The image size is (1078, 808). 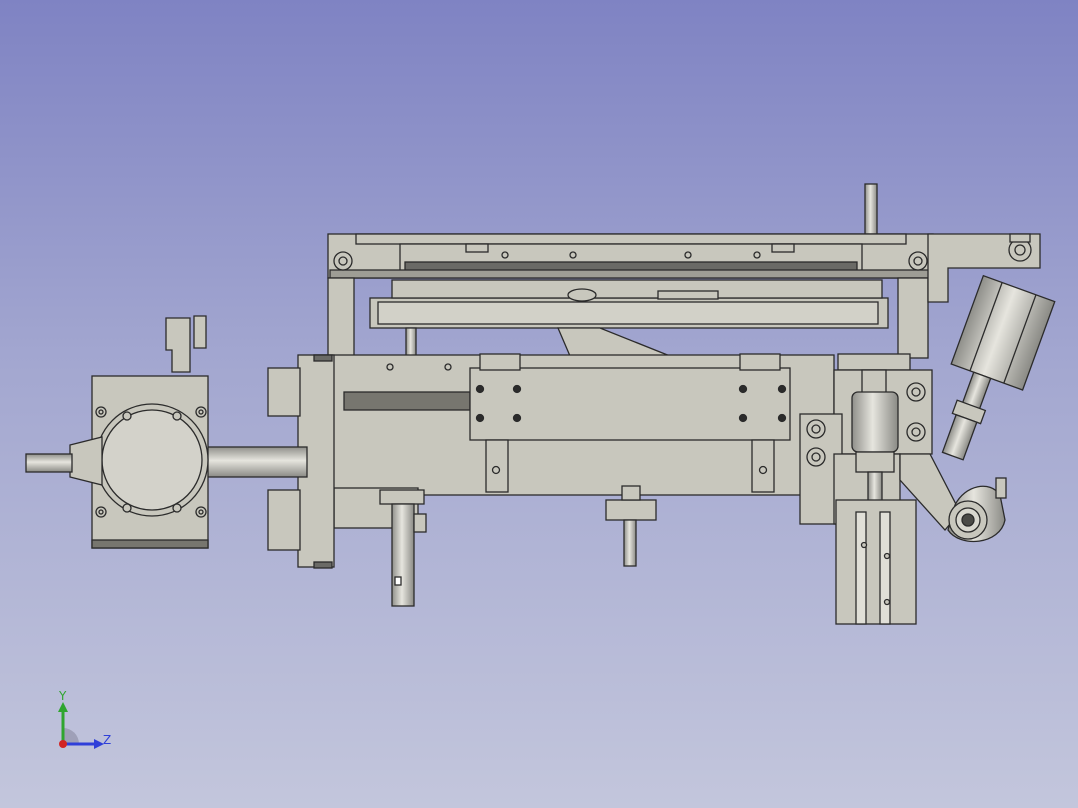 What do you see at coordinates (977, 510) in the screenshot?
I see `rod-end-joint` at bounding box center [977, 510].